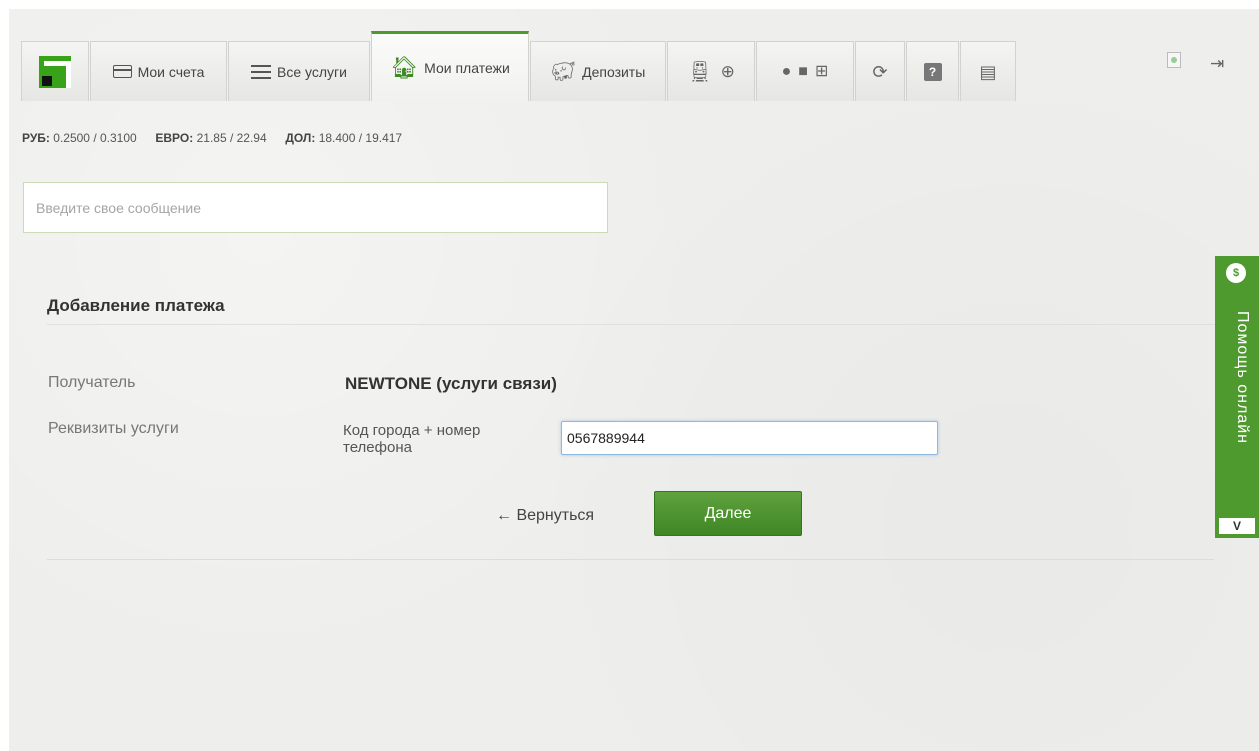 The height and width of the screenshot is (751, 1259). I want to click on form-title: Добавление платежа, so click(136, 305).